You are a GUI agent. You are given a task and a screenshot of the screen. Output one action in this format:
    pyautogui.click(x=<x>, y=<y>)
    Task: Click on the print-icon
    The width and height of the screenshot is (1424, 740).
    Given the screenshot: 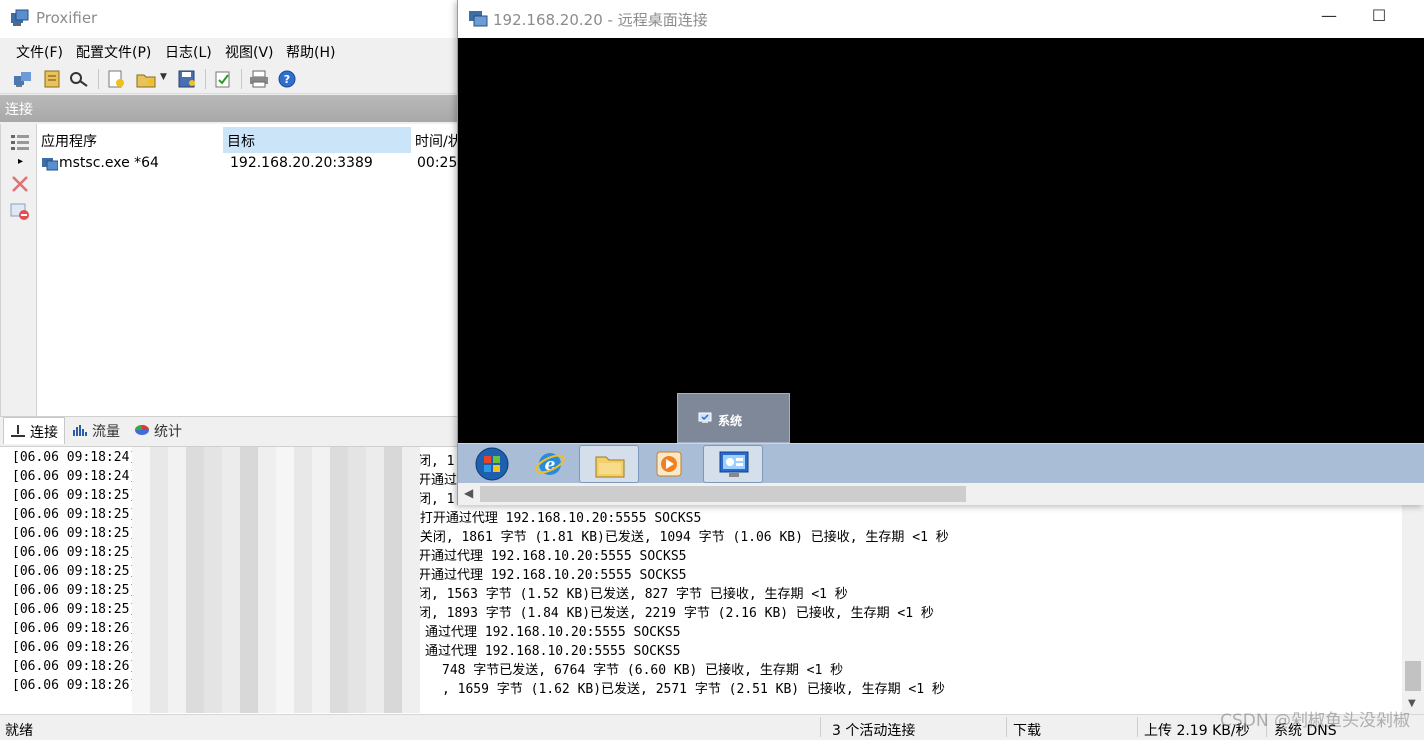 What is the action you would take?
    pyautogui.click(x=259, y=79)
    